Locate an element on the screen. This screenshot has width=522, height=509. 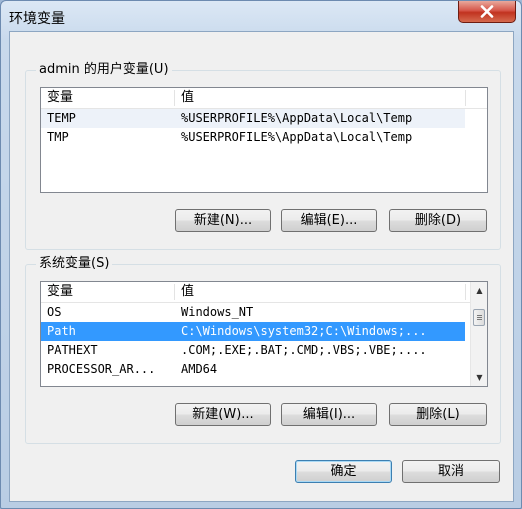
user-delete-button: 删除(D) is located at coordinates (438, 220).